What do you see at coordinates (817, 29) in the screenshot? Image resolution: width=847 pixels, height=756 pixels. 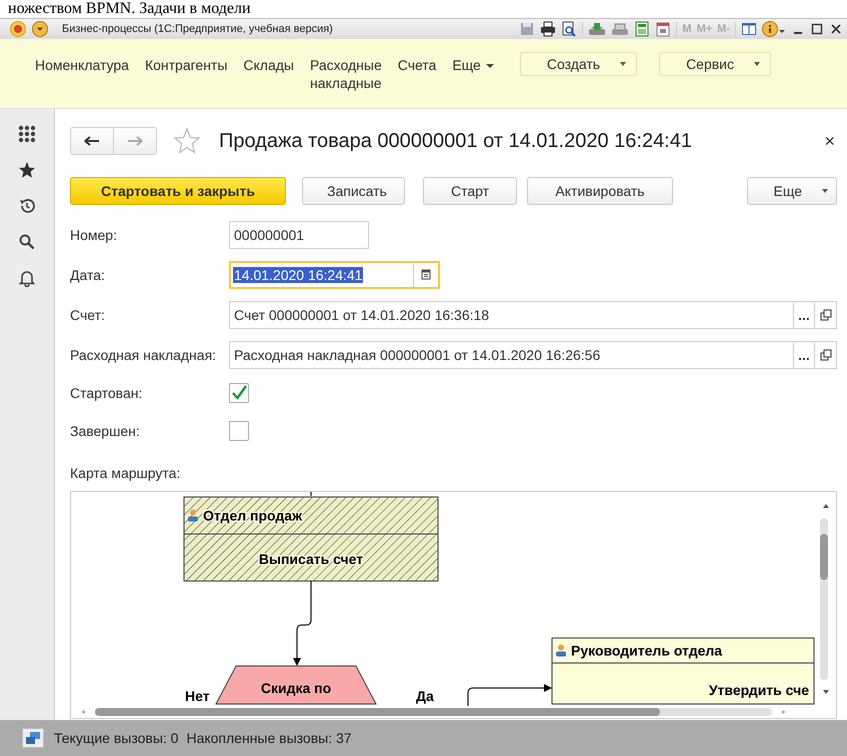 I see `maximize-icon` at bounding box center [817, 29].